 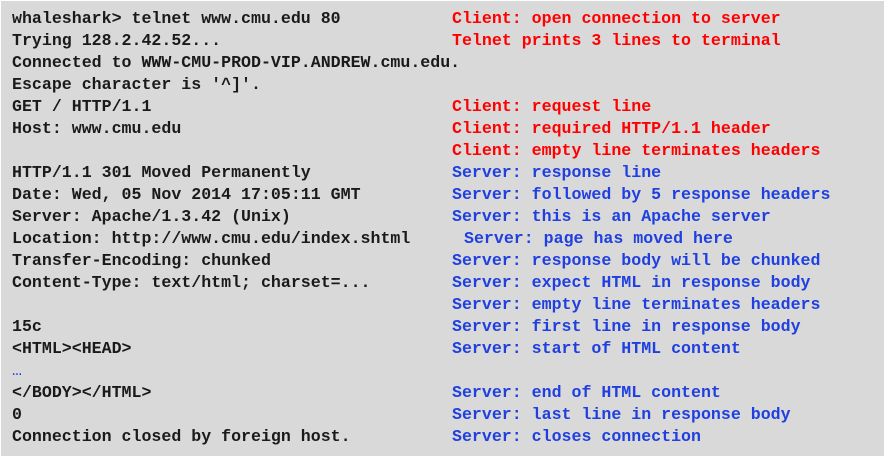 What do you see at coordinates (598, 238) in the screenshot?
I see `server-annotation: Server: page has moved here` at bounding box center [598, 238].